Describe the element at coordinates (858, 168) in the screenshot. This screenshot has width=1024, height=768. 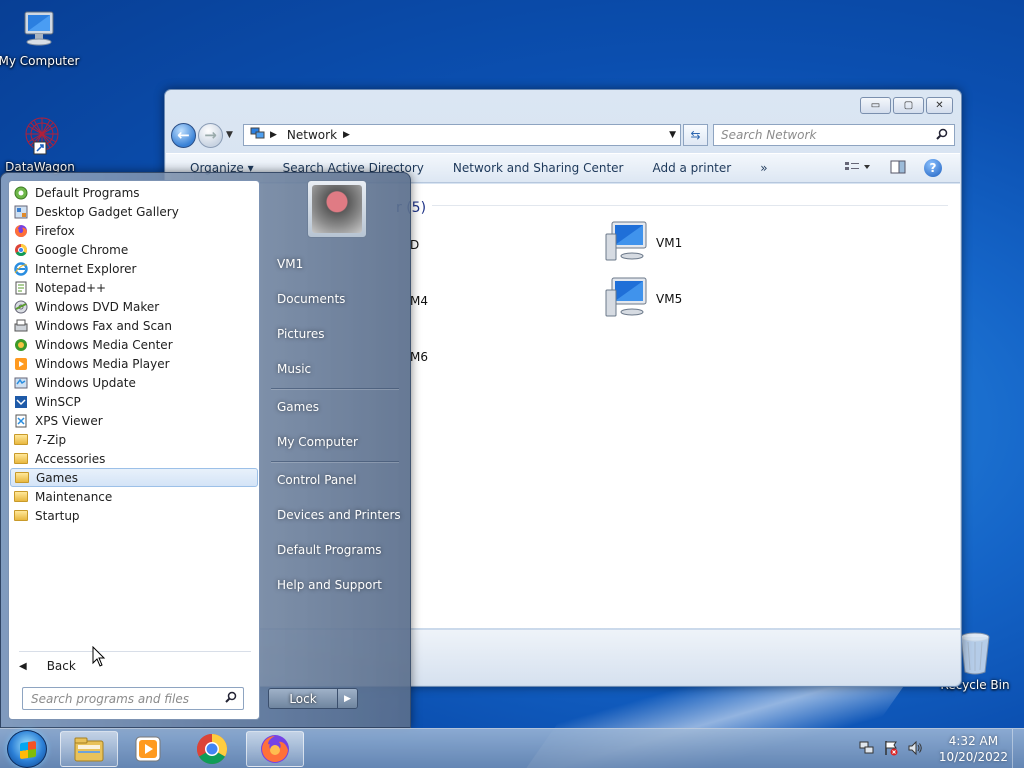
I see `change-view-icon` at that location.